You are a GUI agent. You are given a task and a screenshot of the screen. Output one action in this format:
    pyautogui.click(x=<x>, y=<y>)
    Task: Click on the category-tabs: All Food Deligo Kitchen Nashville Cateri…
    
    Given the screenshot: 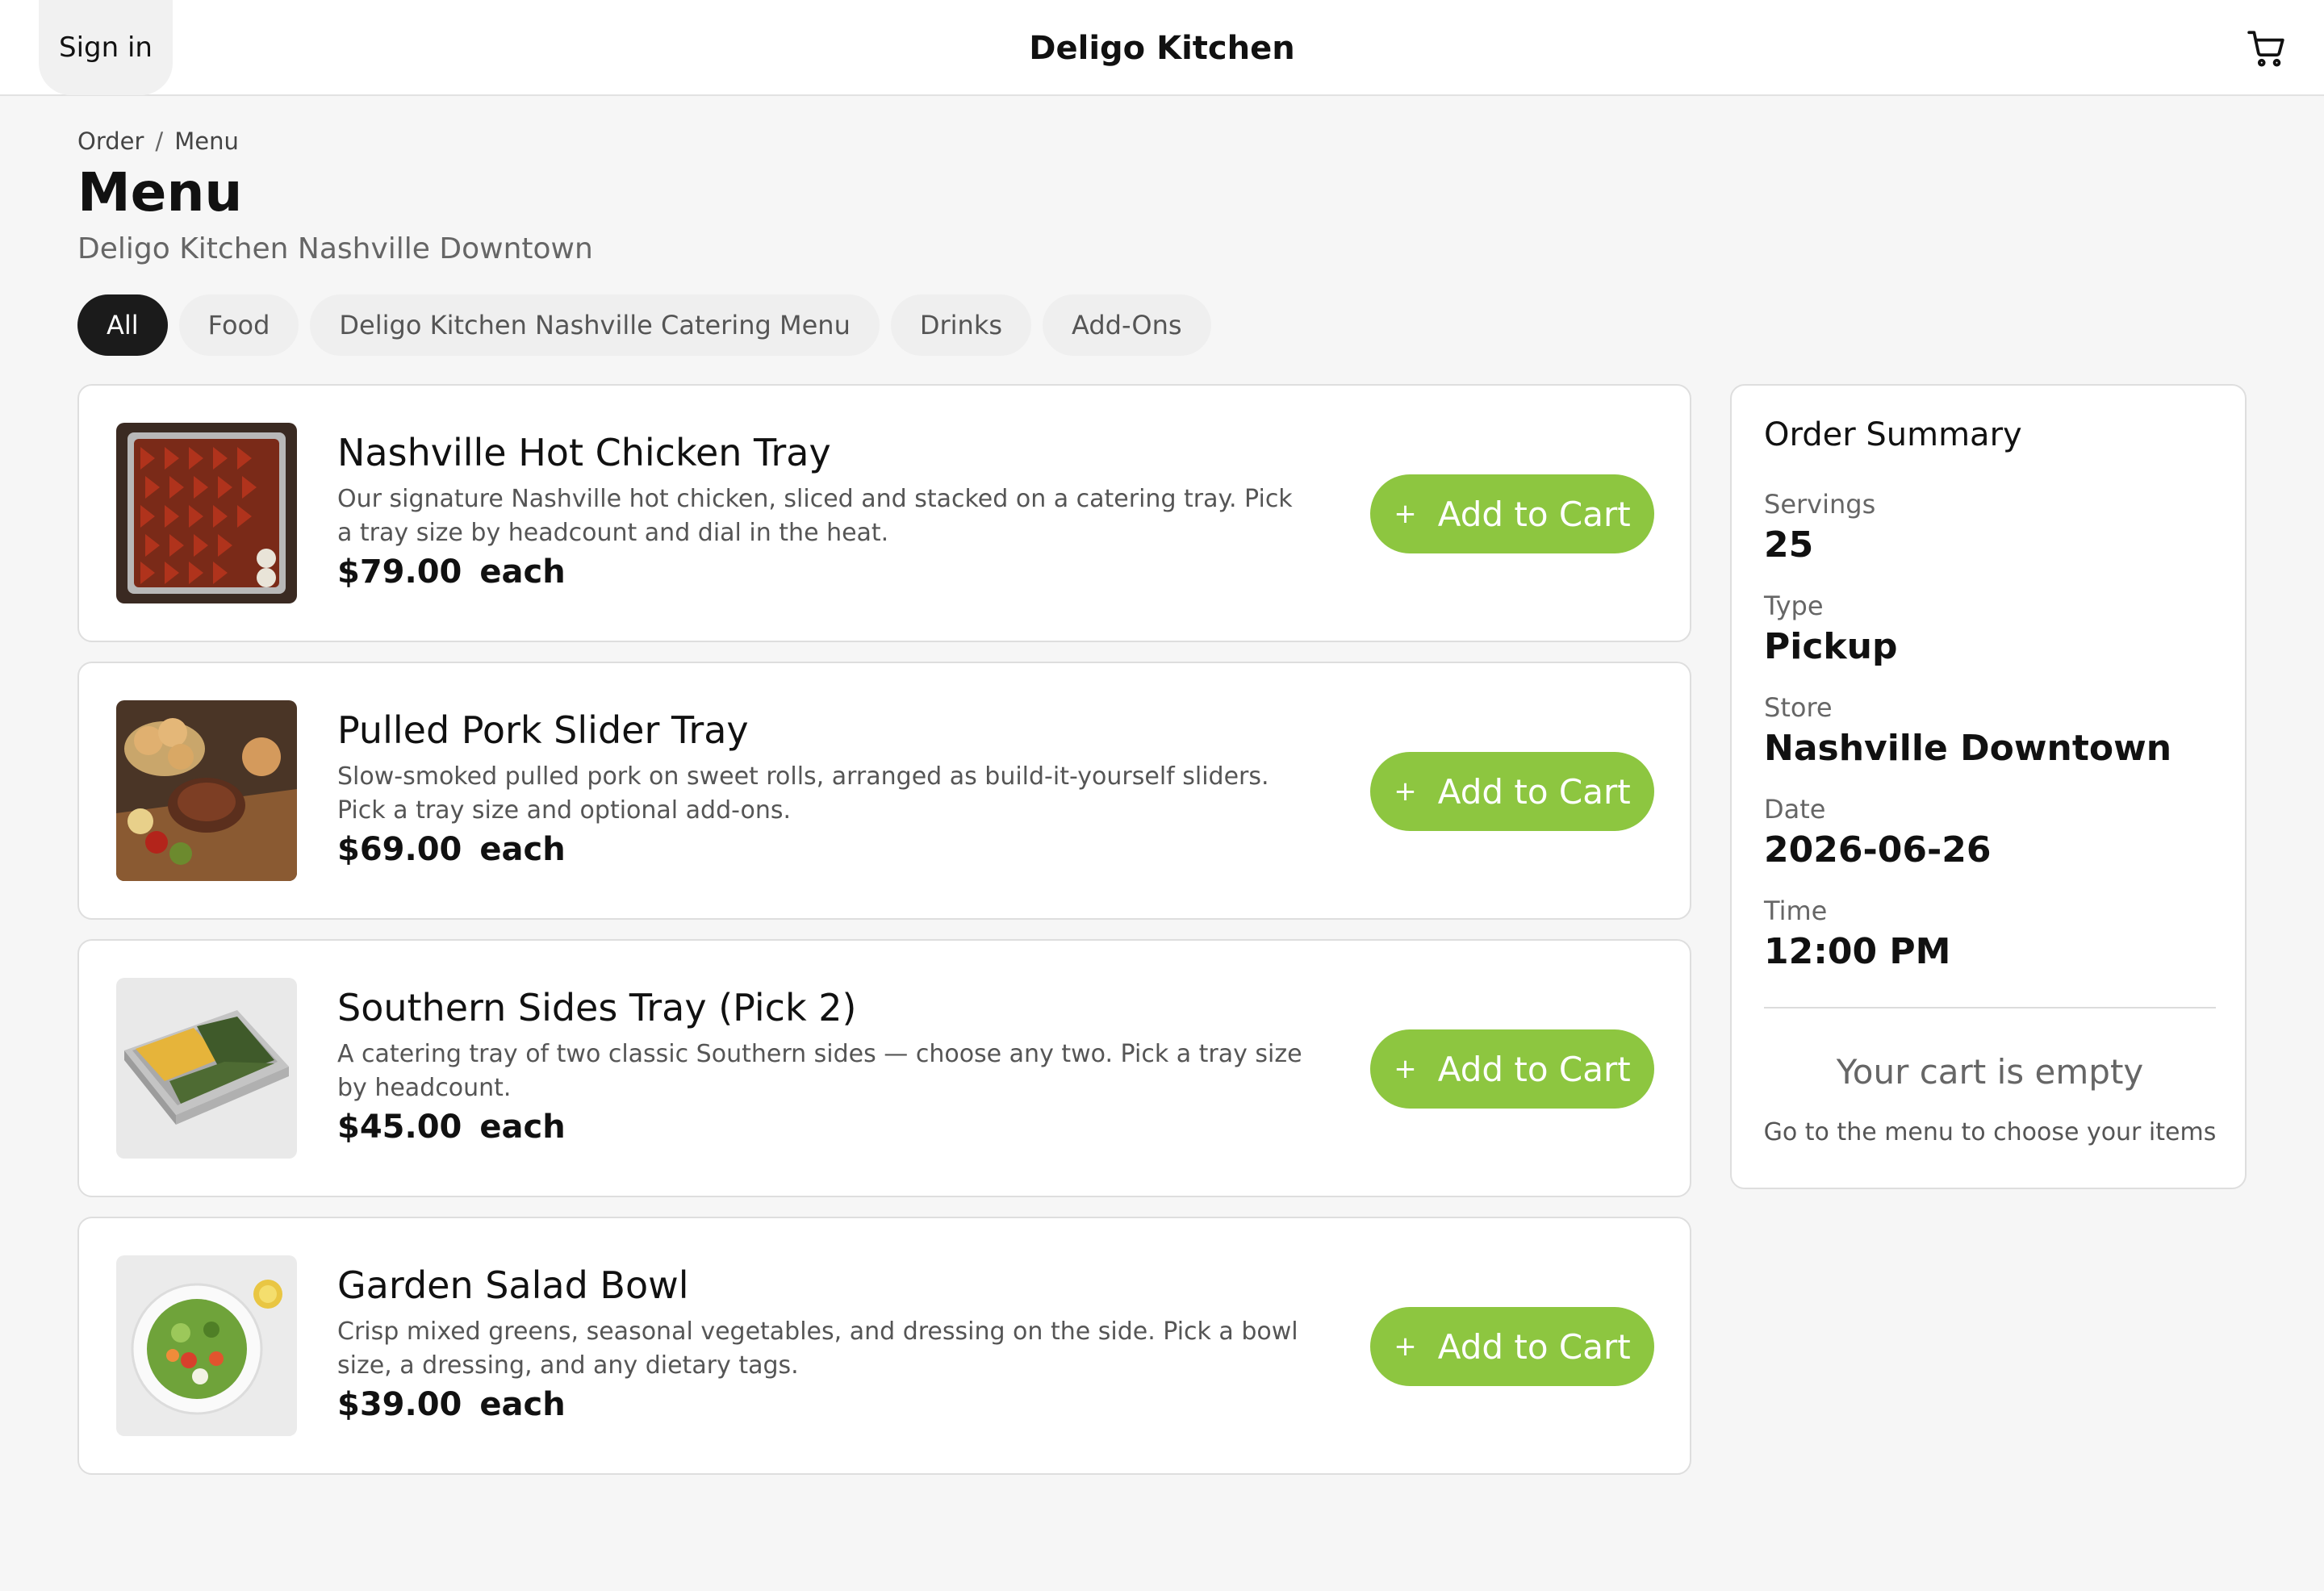 What is the action you would take?
    pyautogui.click(x=644, y=325)
    